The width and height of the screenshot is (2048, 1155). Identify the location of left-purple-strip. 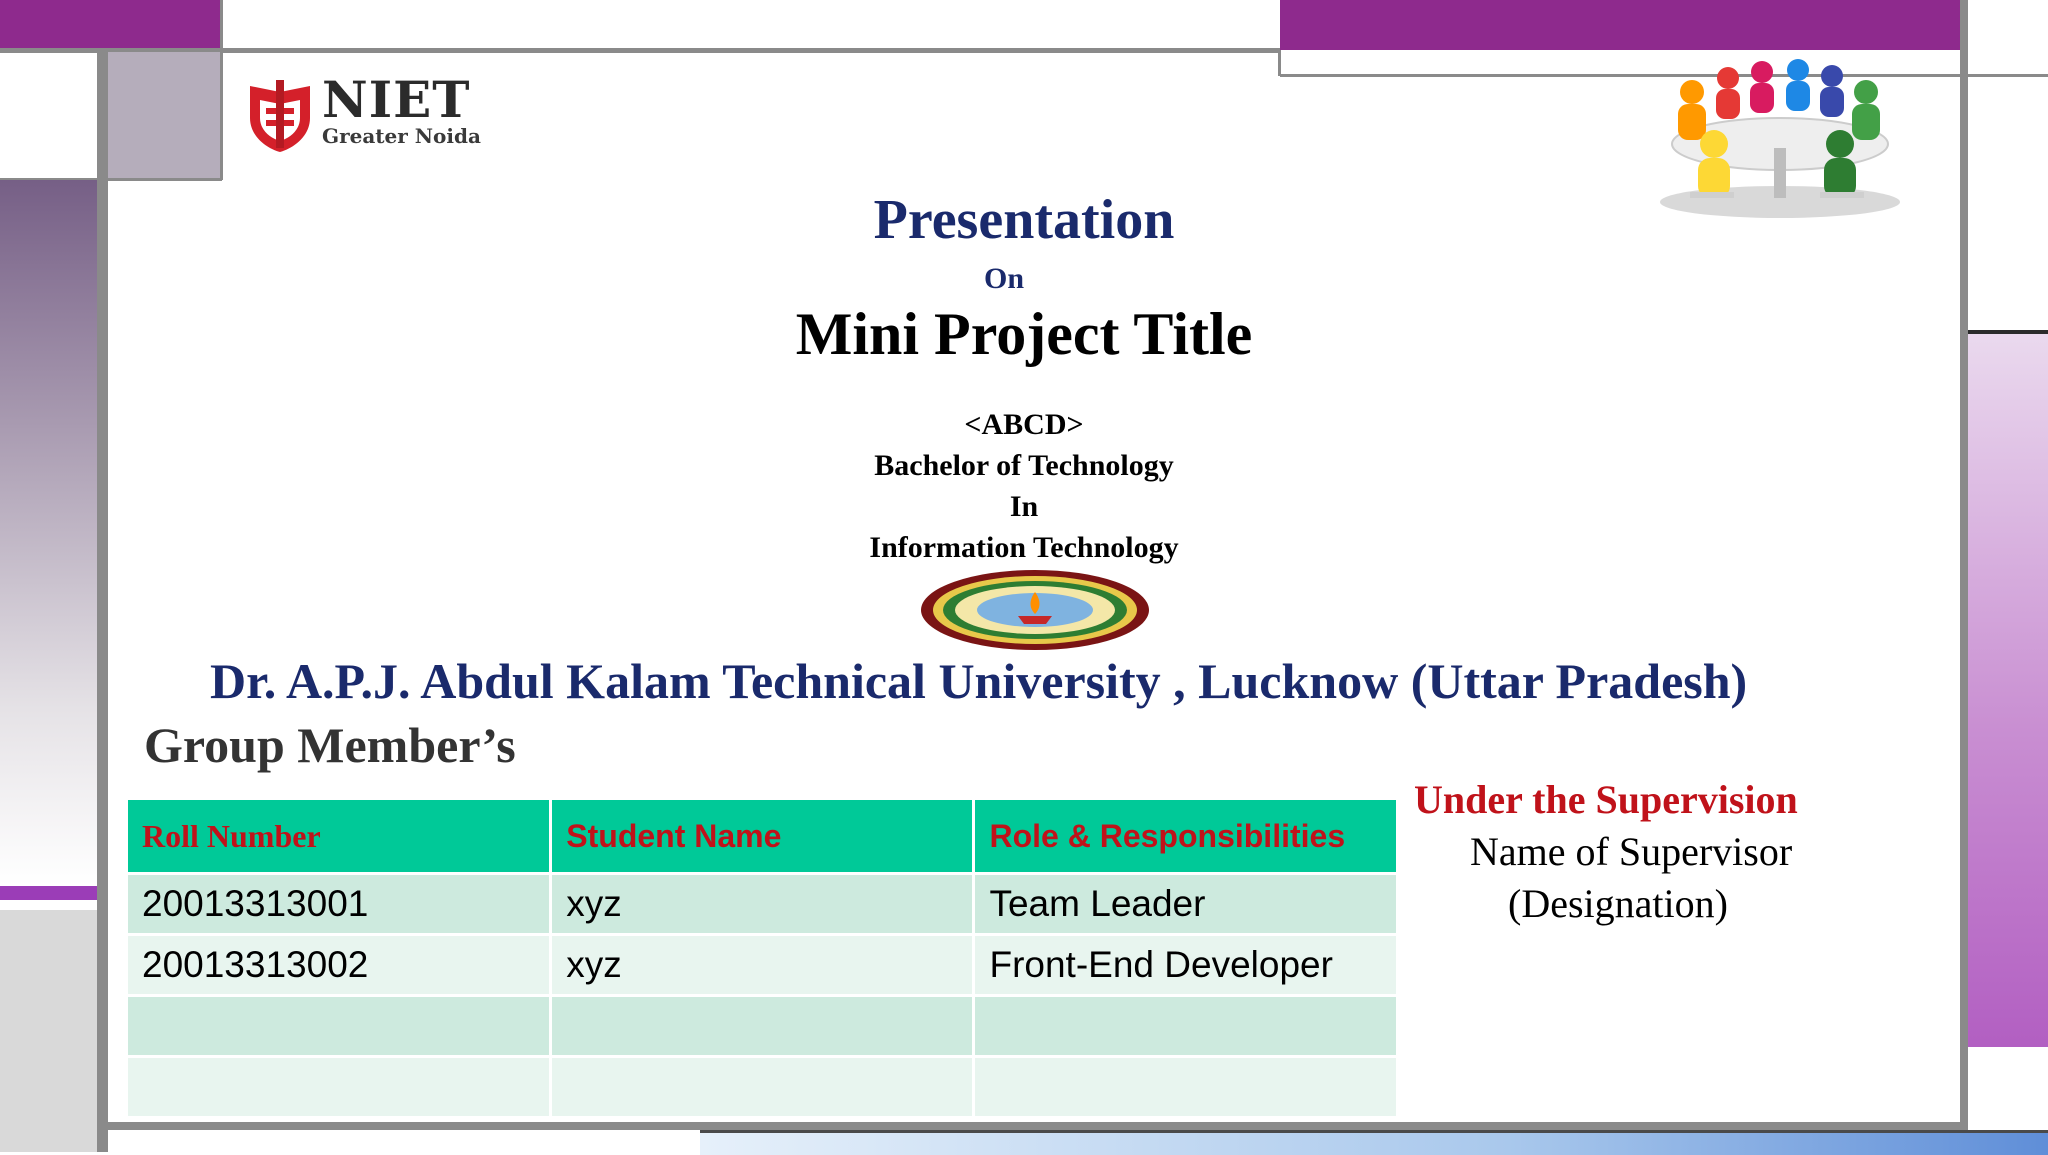
(52, 893).